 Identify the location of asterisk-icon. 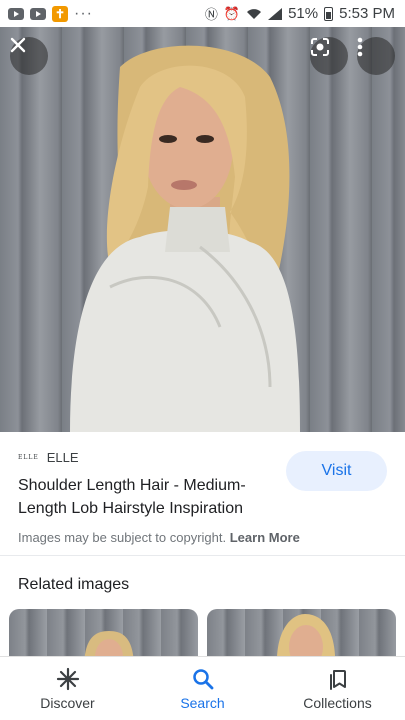
(67, 678).